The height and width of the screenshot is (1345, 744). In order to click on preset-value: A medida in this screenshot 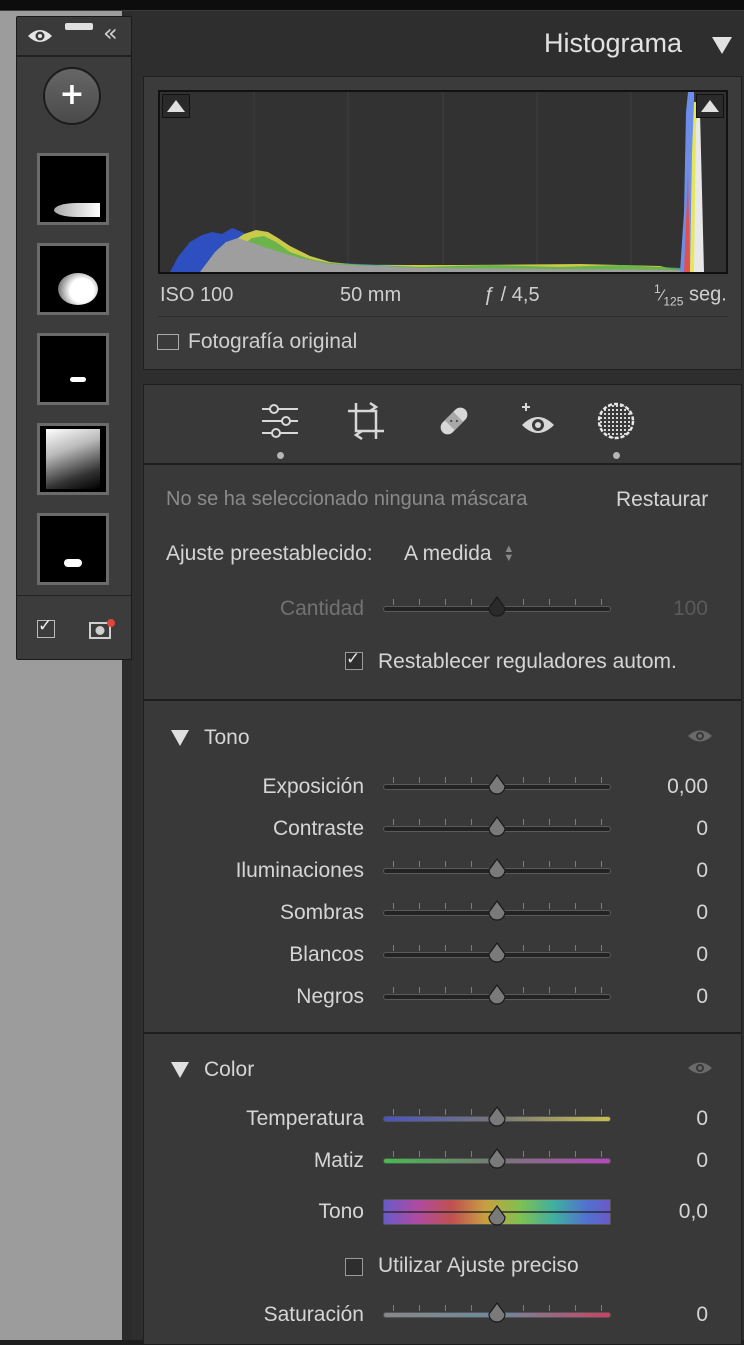, I will do `click(448, 553)`.